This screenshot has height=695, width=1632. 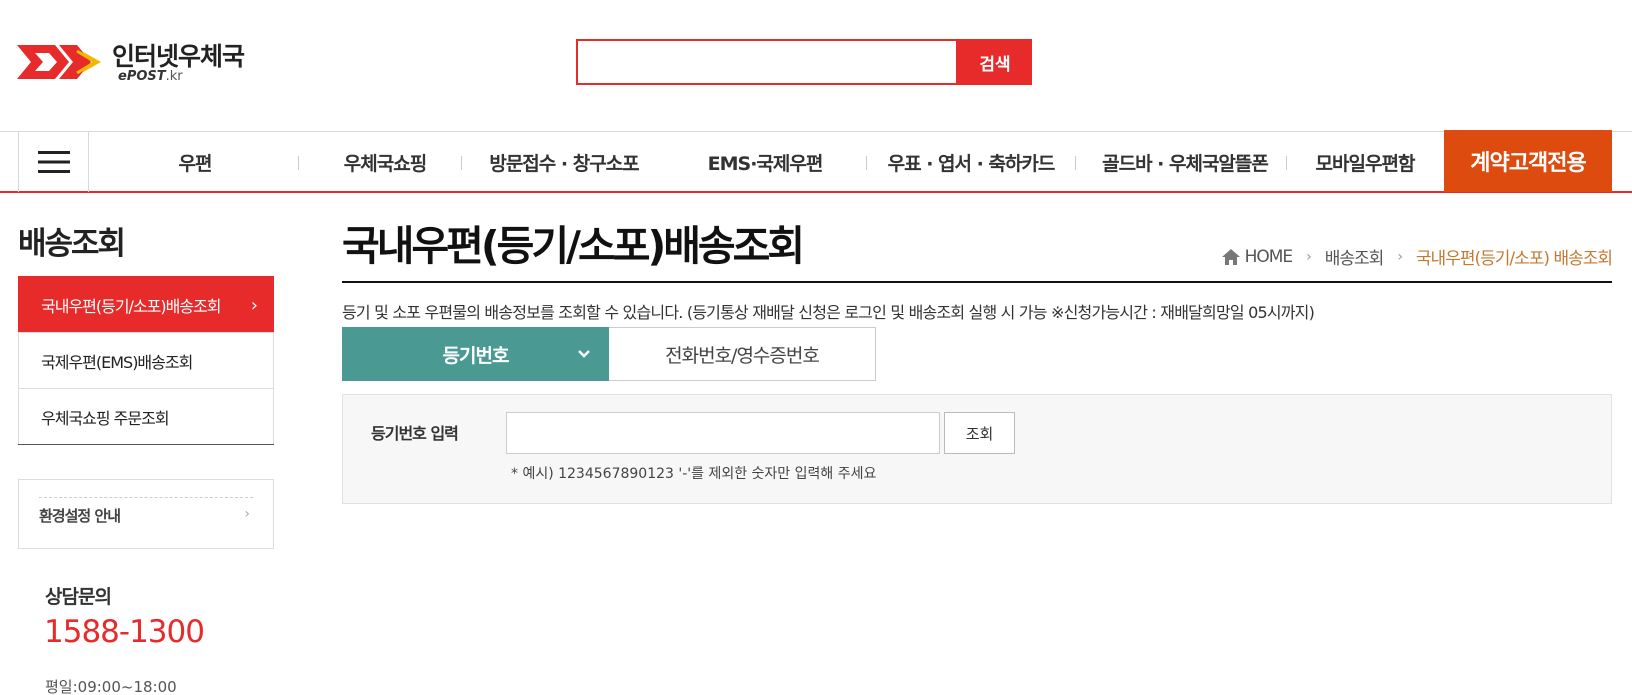 What do you see at coordinates (979, 433) in the screenshot?
I see `lookup-button: 조회` at bounding box center [979, 433].